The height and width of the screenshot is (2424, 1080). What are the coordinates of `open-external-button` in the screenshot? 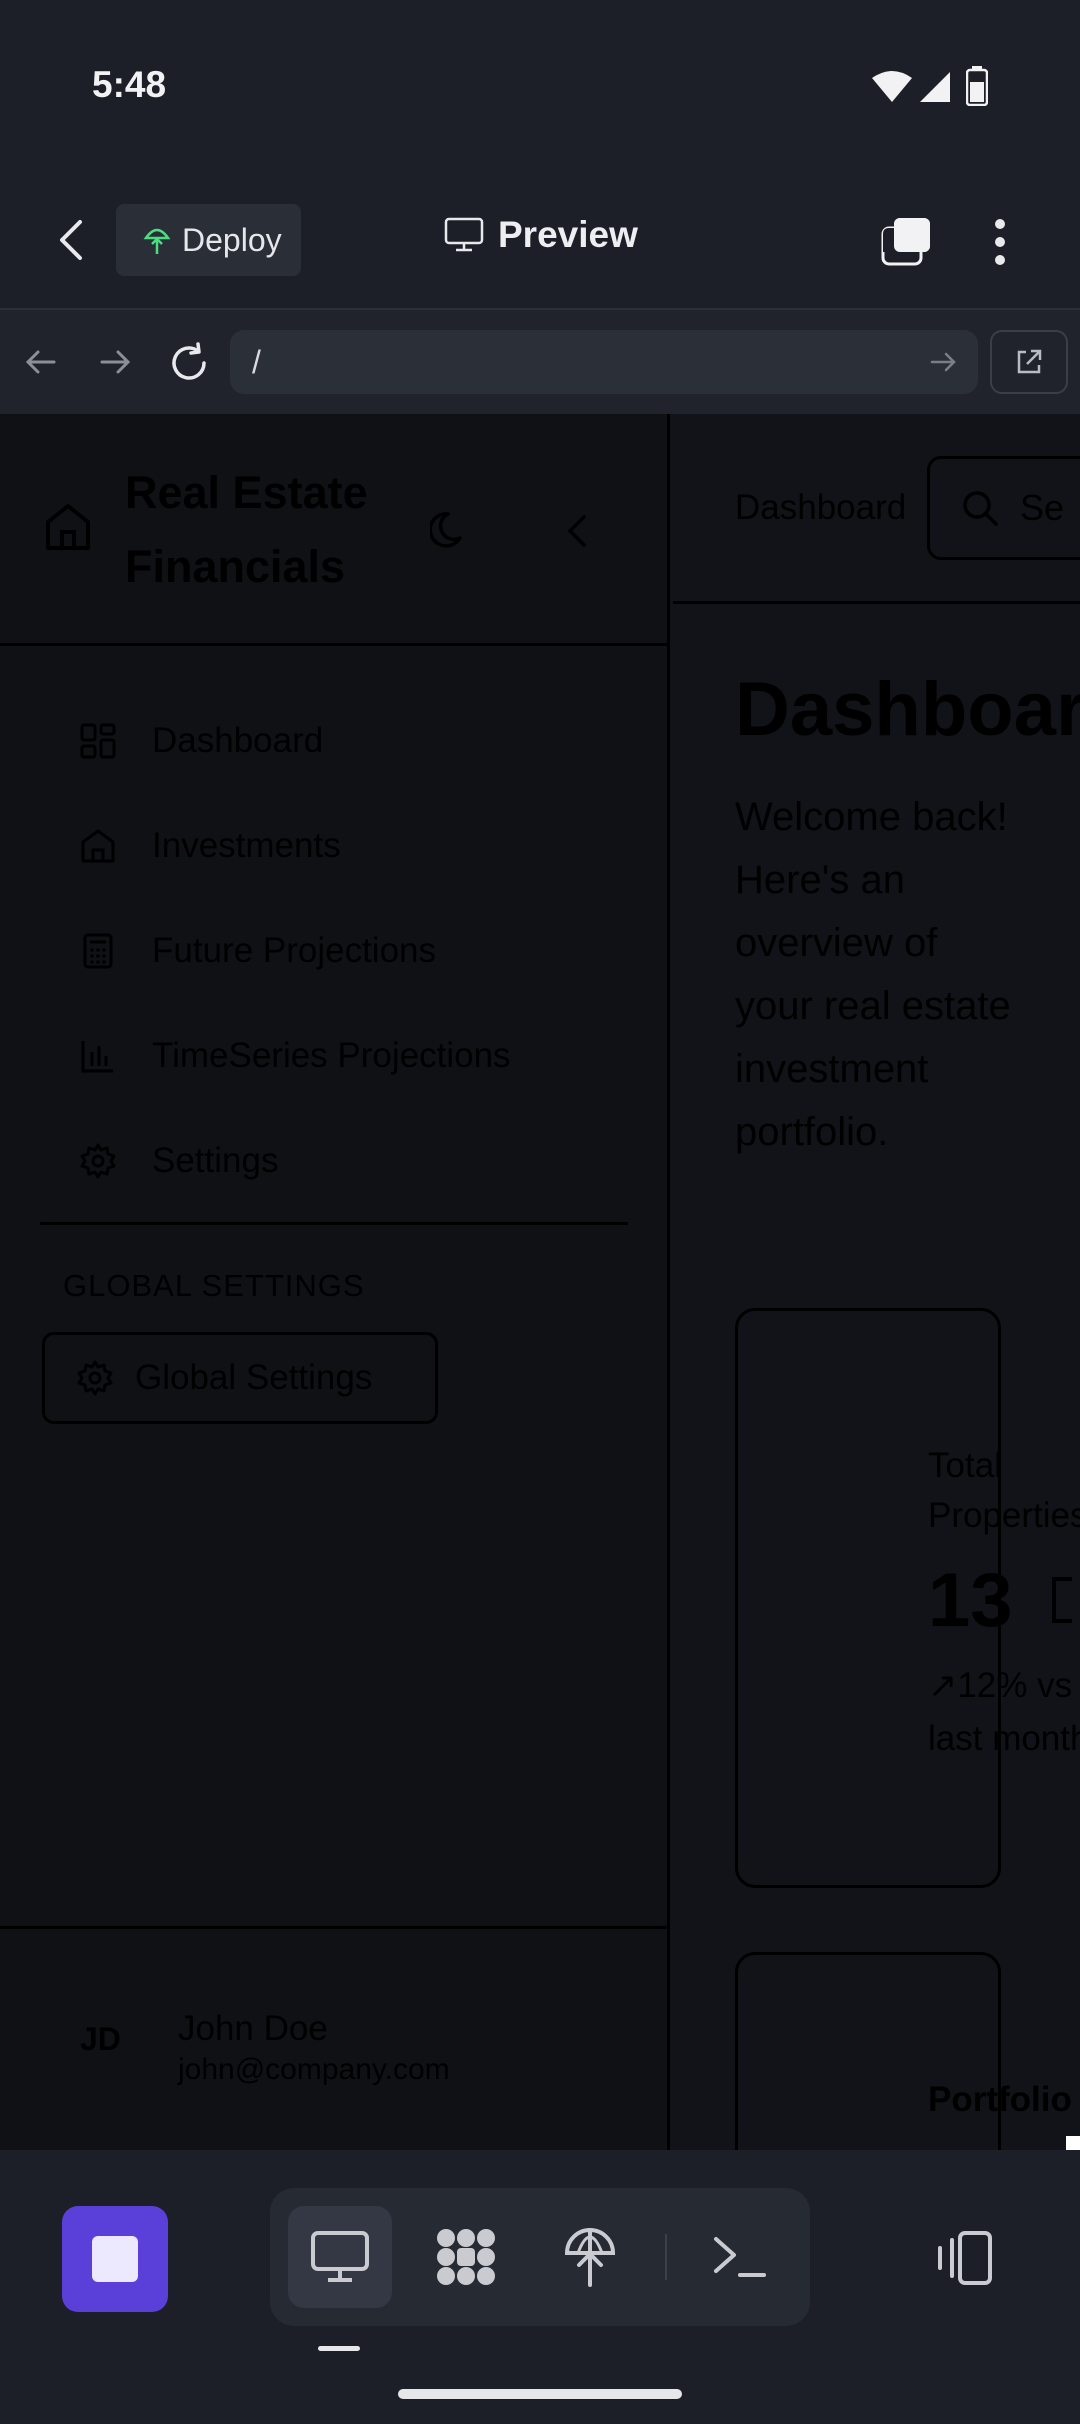 It's located at (1029, 362).